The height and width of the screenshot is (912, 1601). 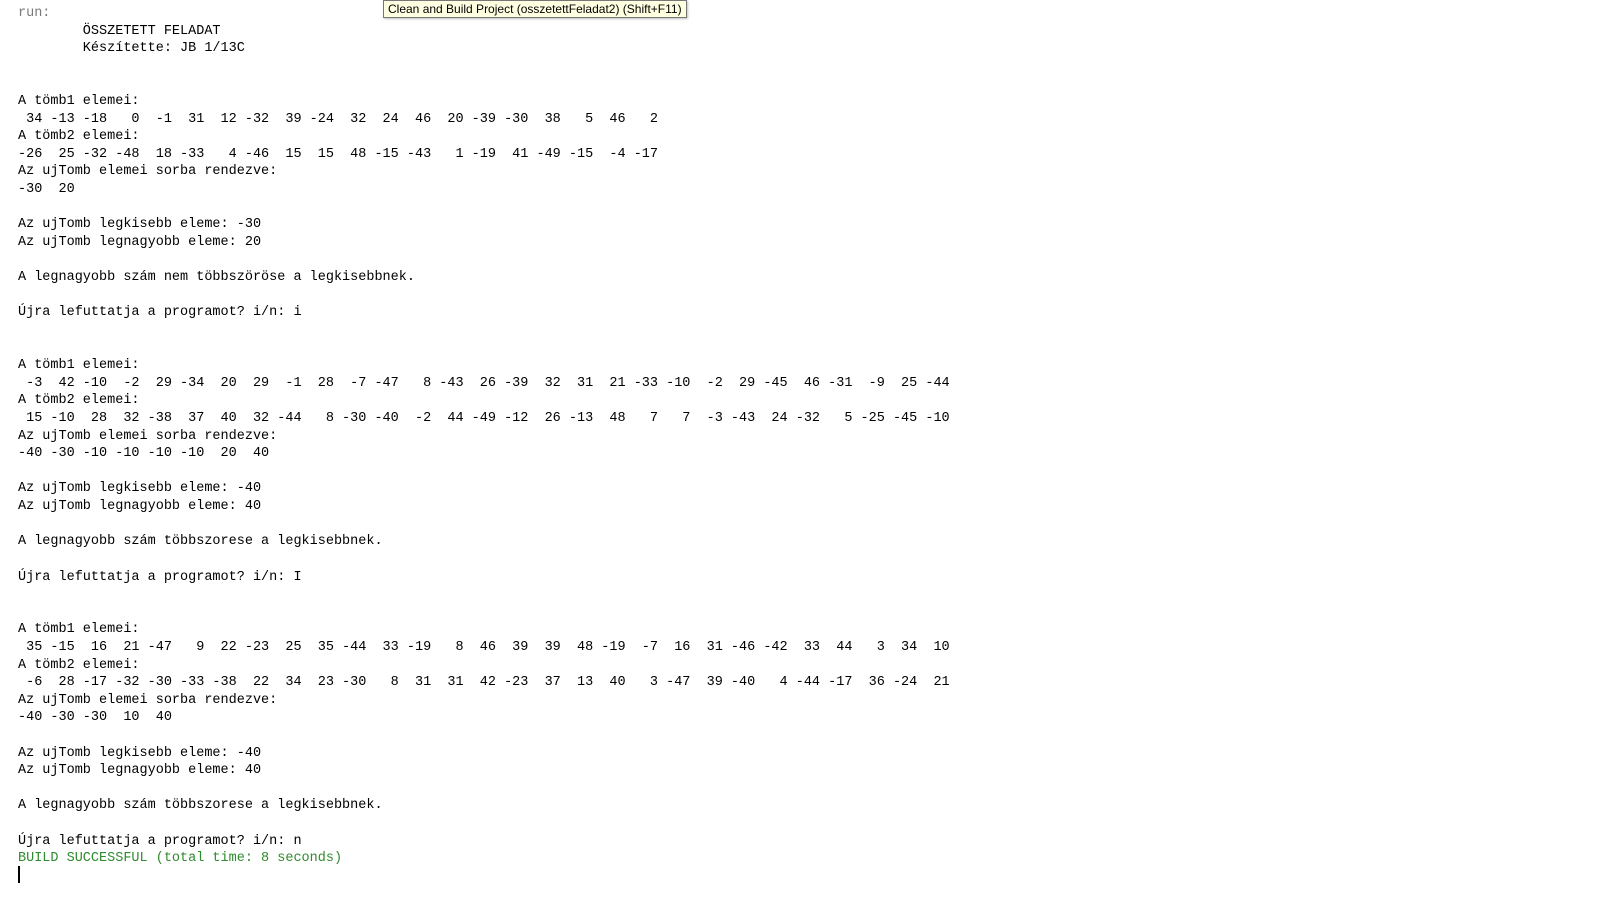 I want to click on output-line: -40 -30 -10 -10 -10 -10 20 40, so click(x=144, y=454).